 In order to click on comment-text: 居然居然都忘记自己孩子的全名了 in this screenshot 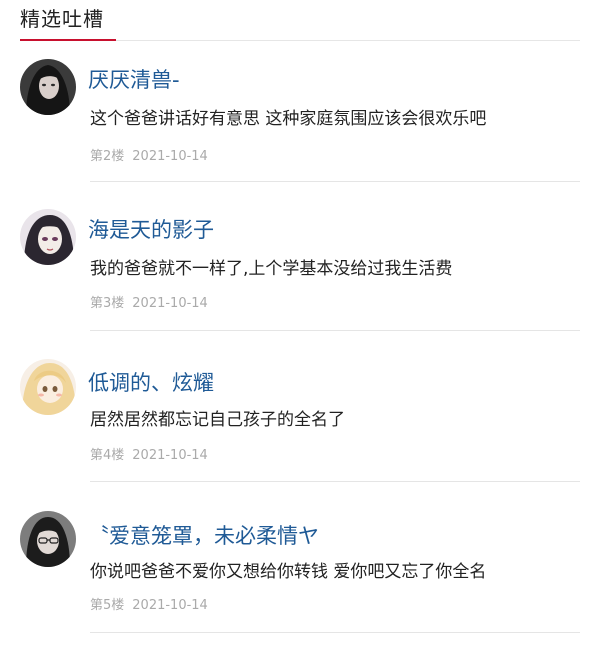, I will do `click(217, 420)`.